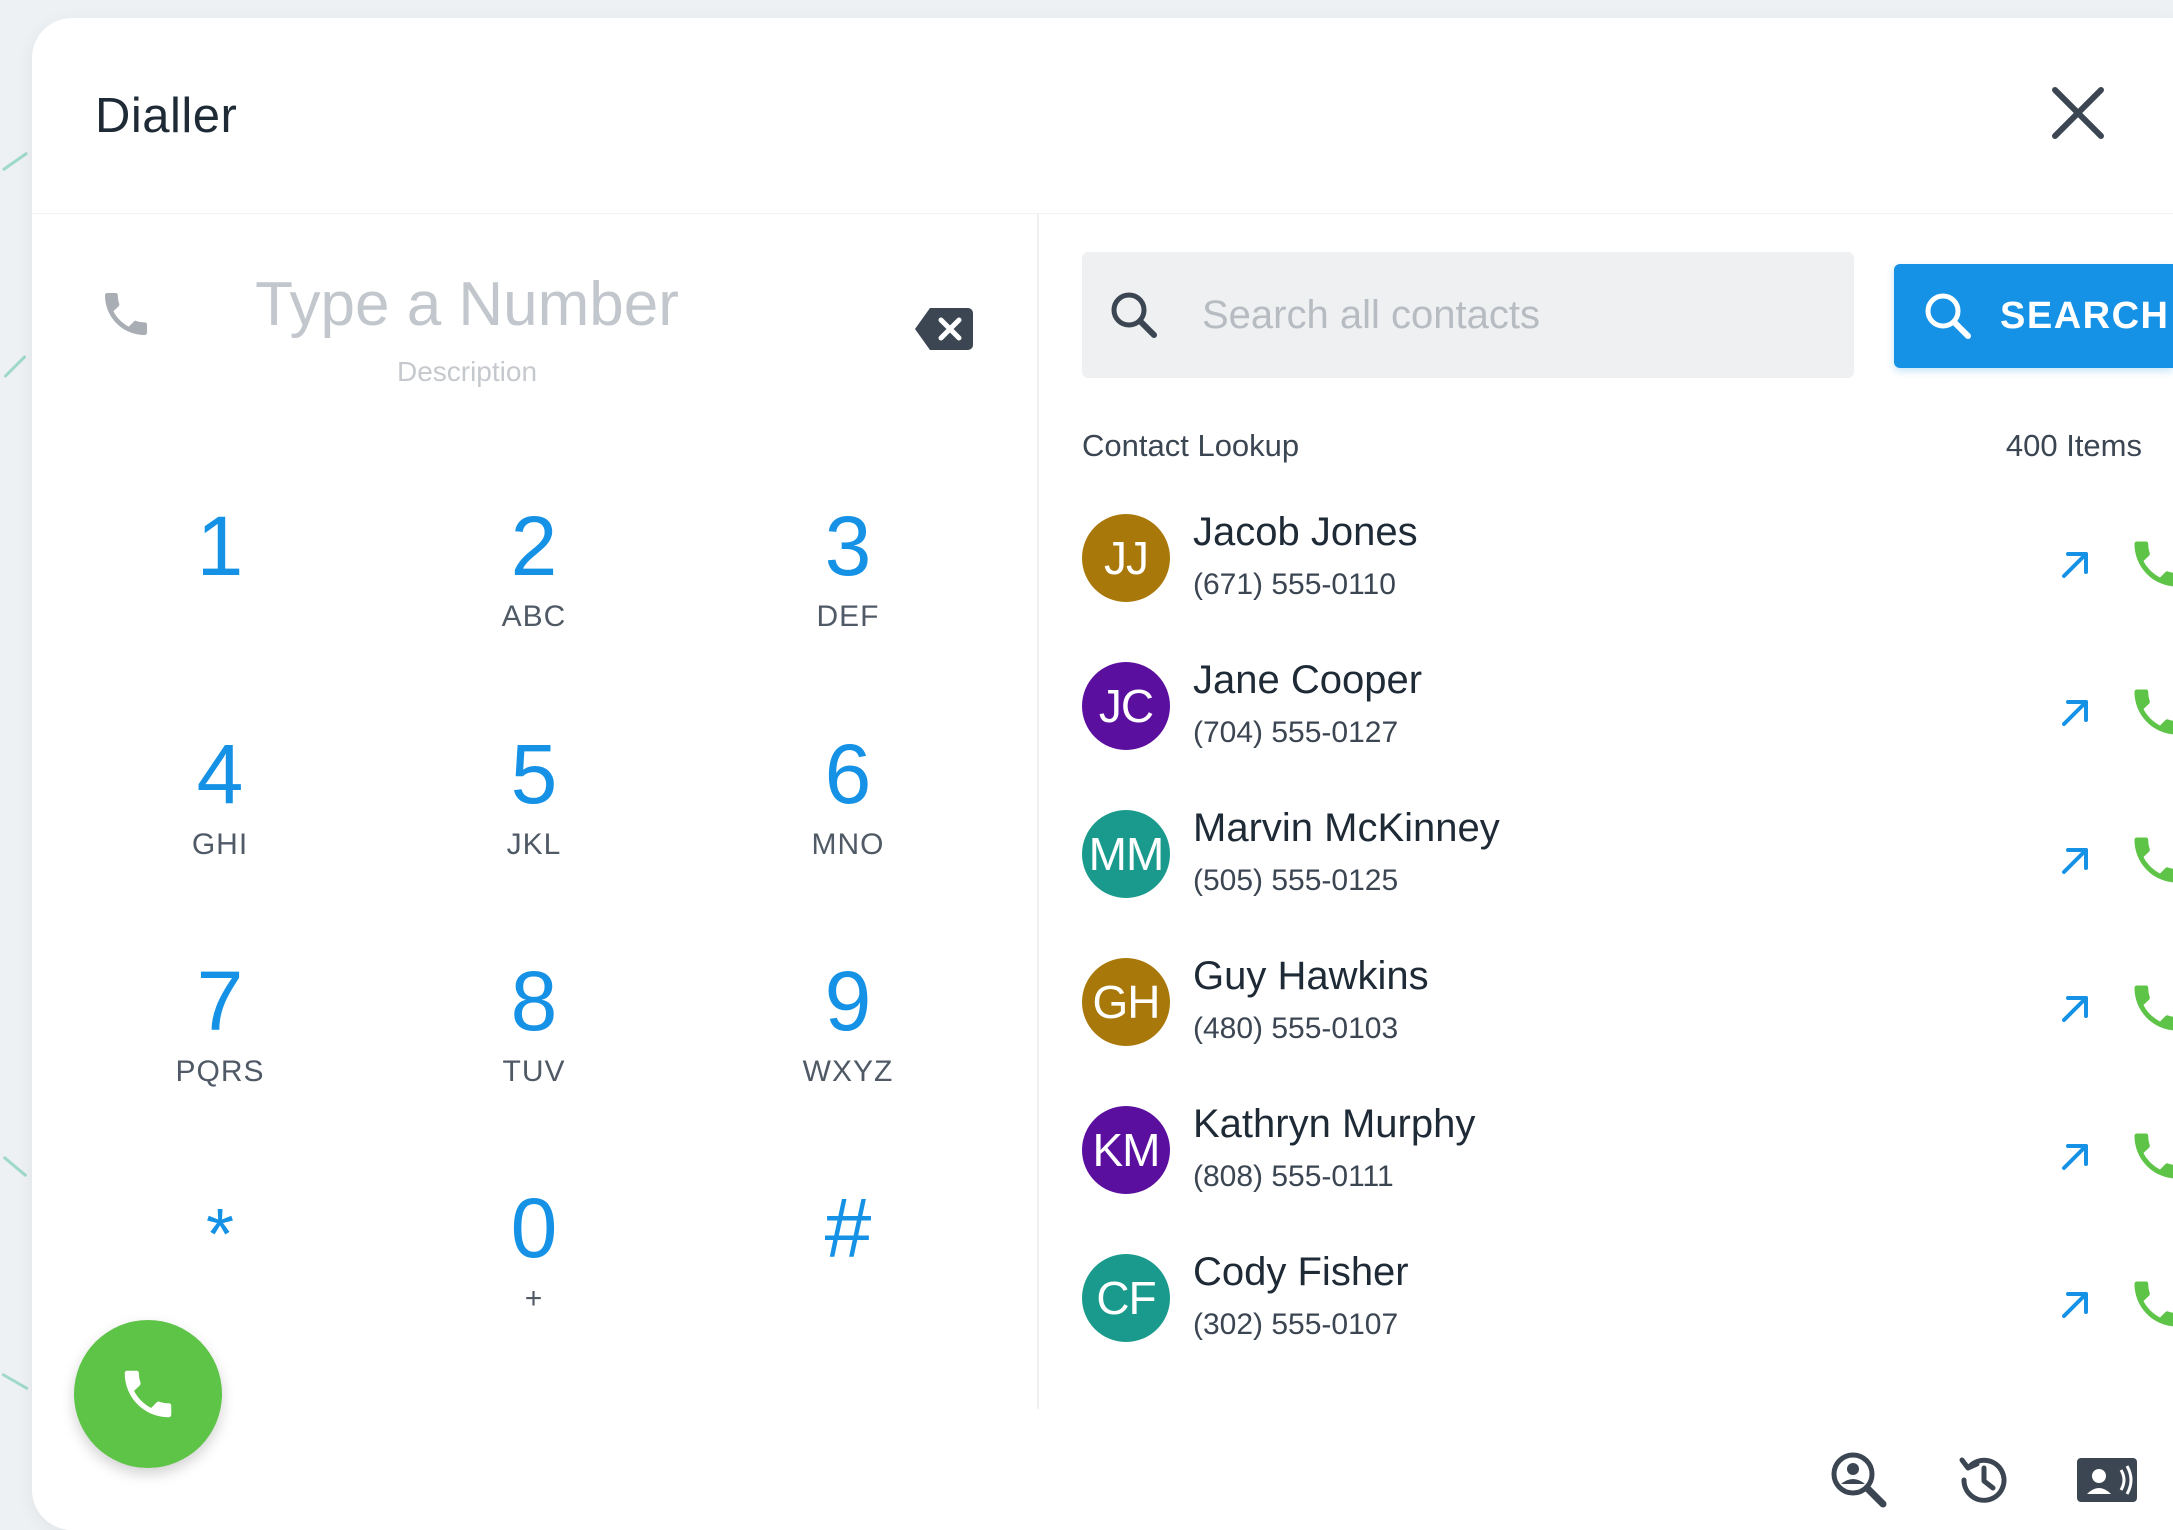 The image size is (2173, 1530). What do you see at coordinates (534, 598) in the screenshot?
I see `key-2: 2 ABC` at bounding box center [534, 598].